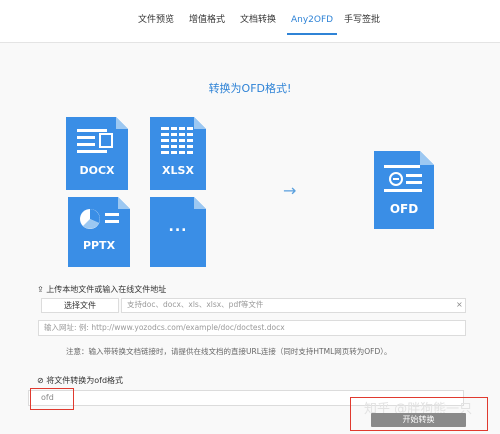 Image resolution: width=500 pixels, height=434 pixels. Describe the element at coordinates (419, 414) in the screenshot. I see `convert-highlight-box` at that location.